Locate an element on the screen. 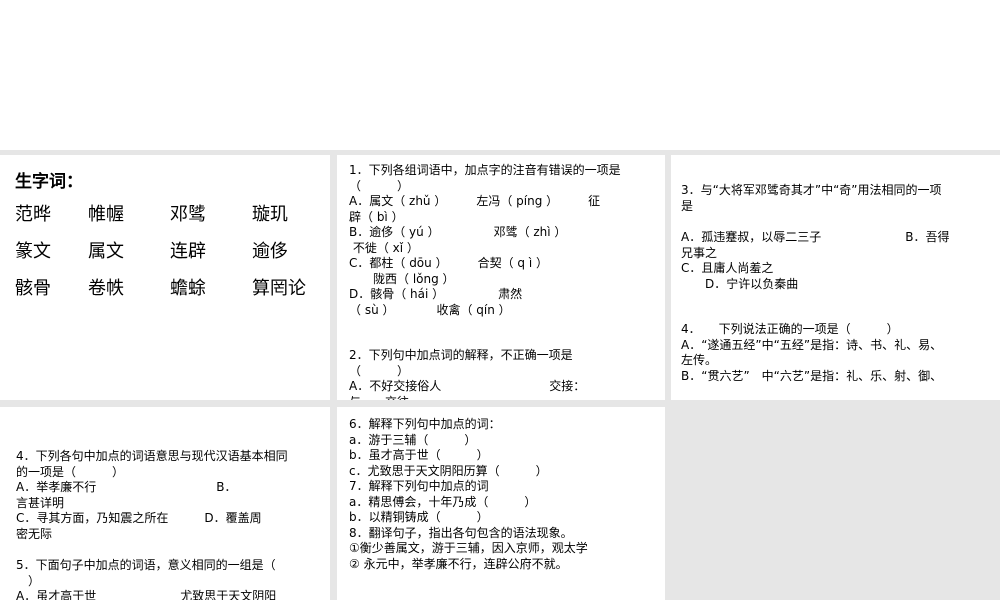 The image size is (1000, 600). question-line: ② 永元中，举孝廉不行，连辟公府不就。 is located at coordinates (458, 563).